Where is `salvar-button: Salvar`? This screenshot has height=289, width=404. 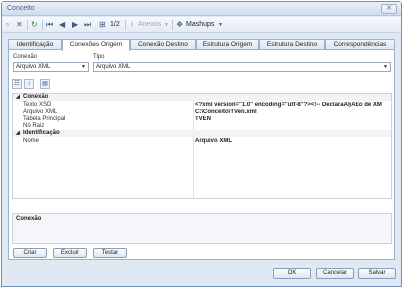 salvar-button: Salvar is located at coordinates (377, 273).